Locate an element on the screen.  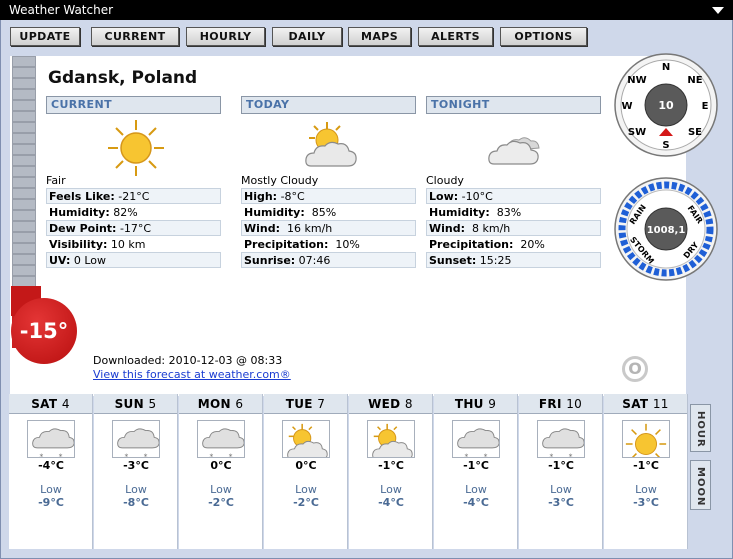
weather-com-link: View this forecast at weather.com® is located at coordinates (192, 374).